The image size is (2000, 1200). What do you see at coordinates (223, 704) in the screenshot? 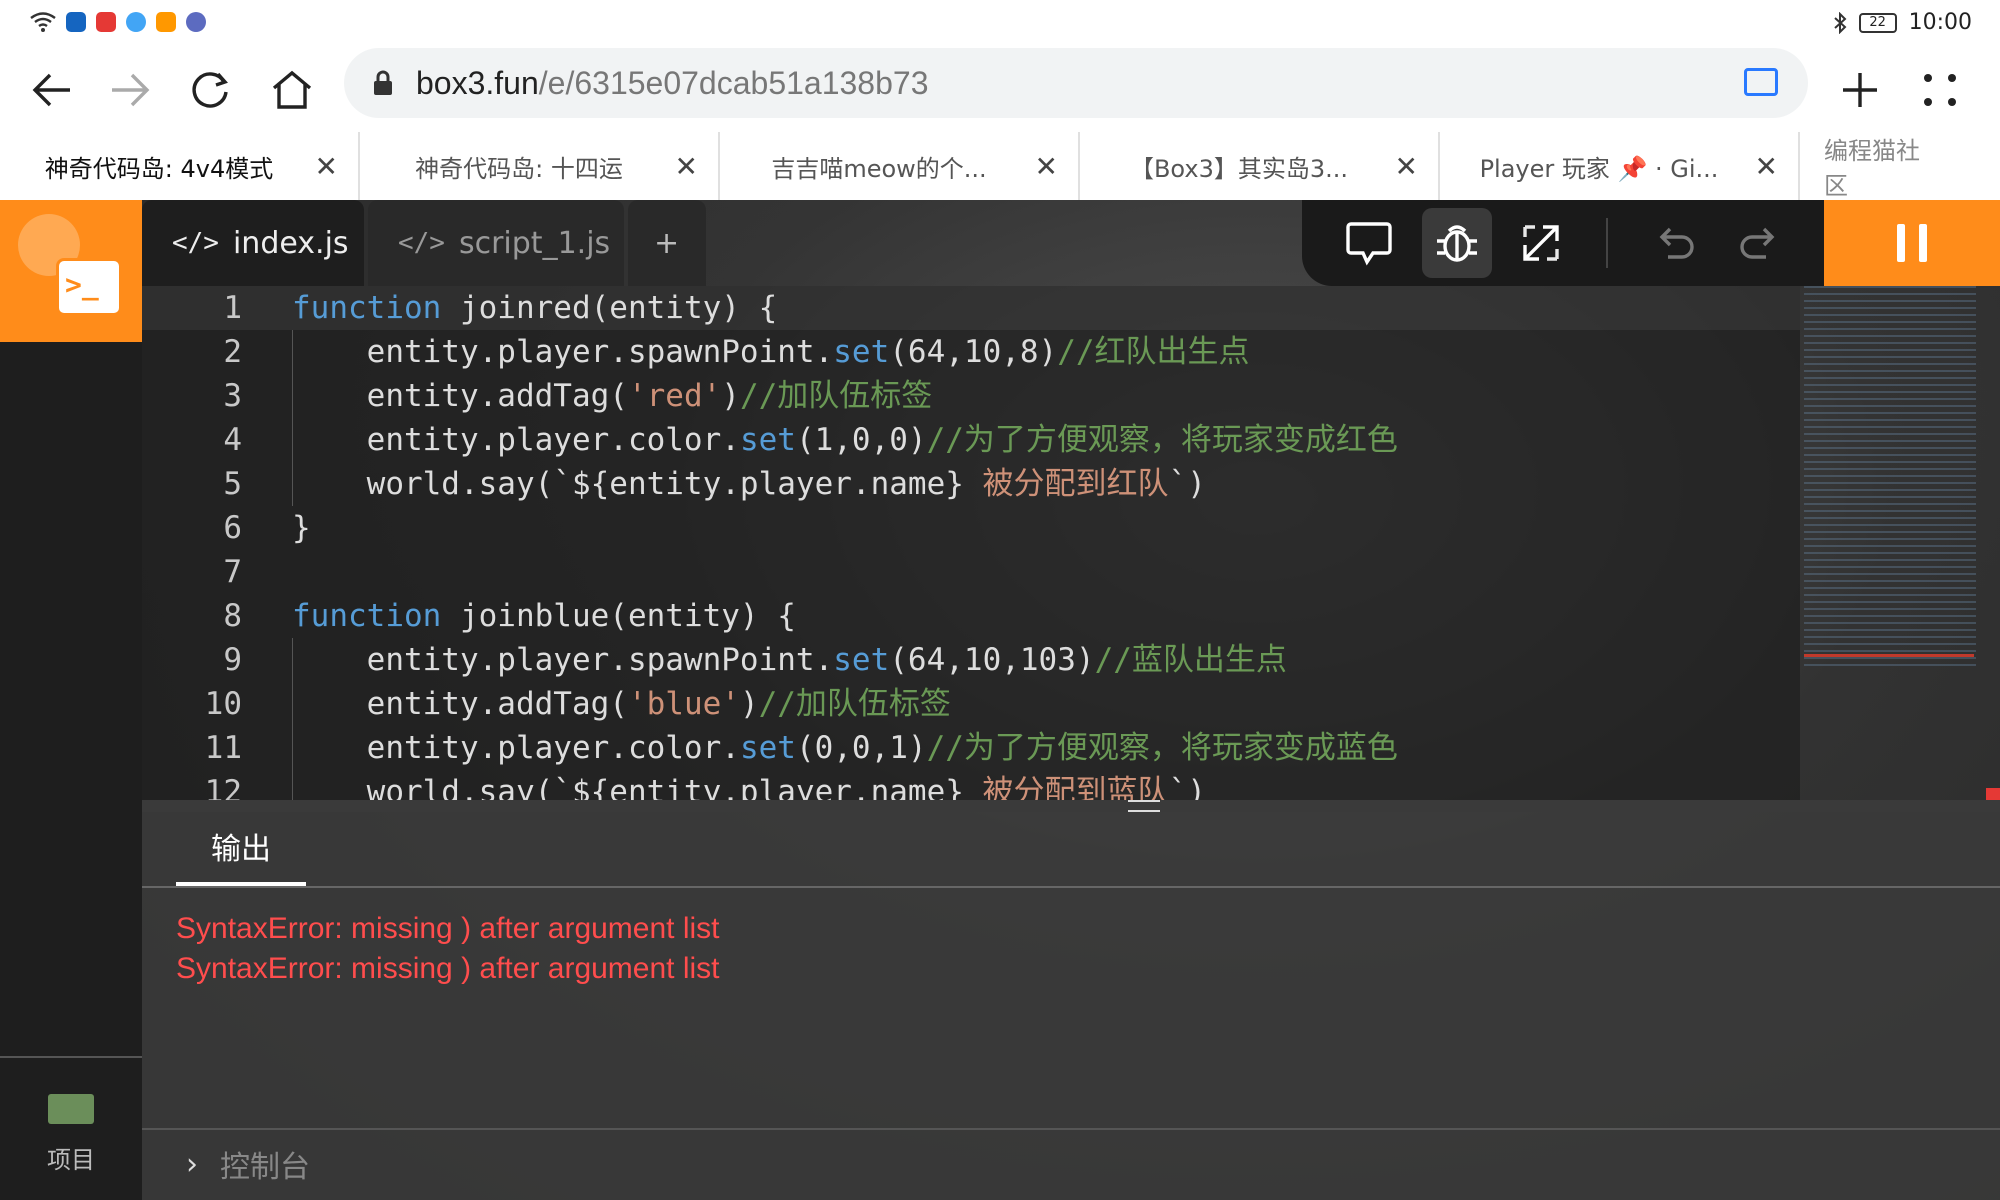
I see `line-number: 10` at bounding box center [223, 704].